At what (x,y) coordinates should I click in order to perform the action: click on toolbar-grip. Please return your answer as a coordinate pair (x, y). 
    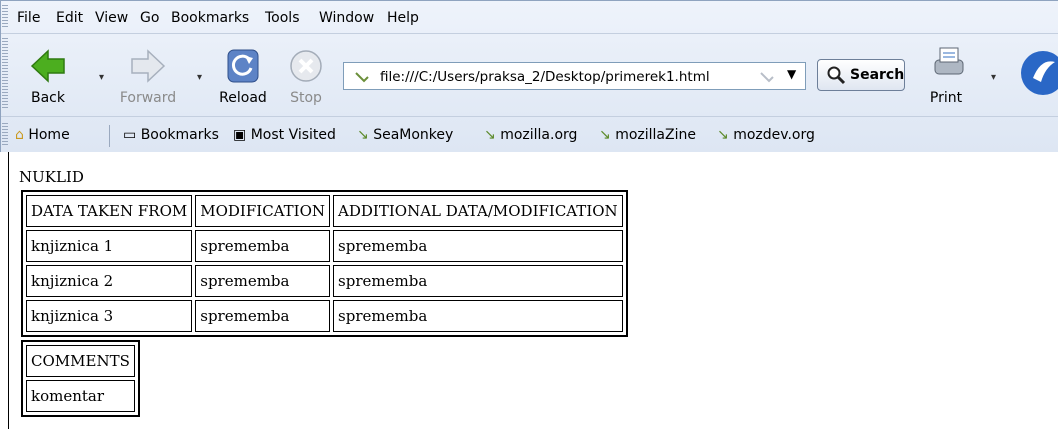
    Looking at the image, I should click on (5, 74).